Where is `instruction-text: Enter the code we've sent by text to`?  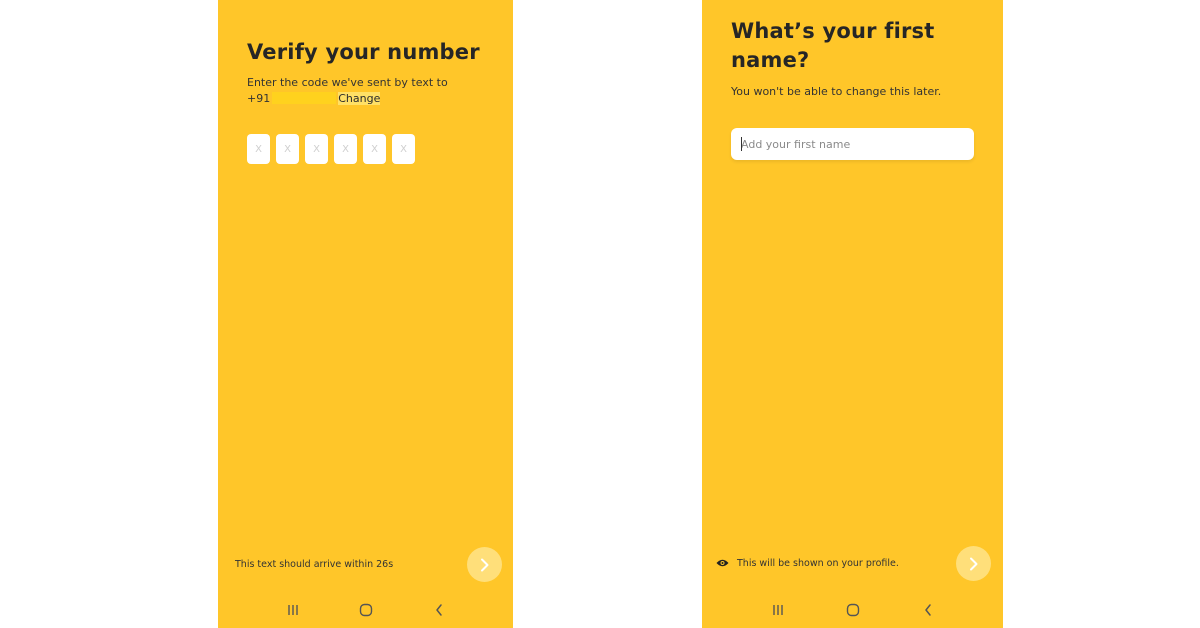 instruction-text: Enter the code we've sent by text to is located at coordinates (347, 82).